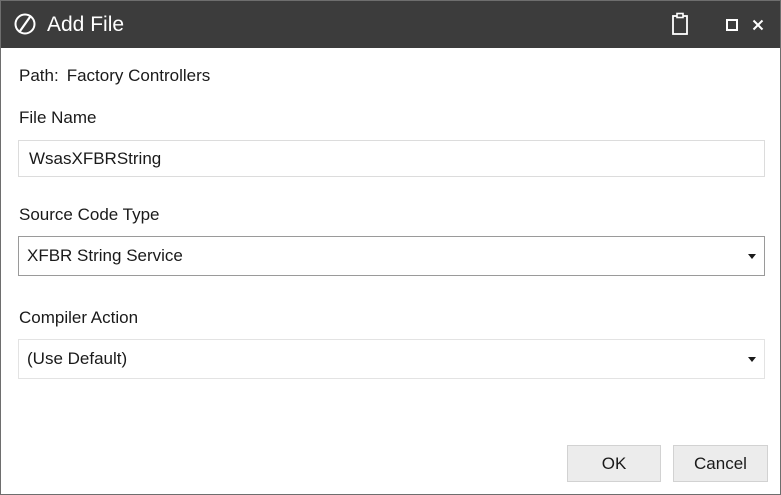 This screenshot has height=495, width=781. Describe the element at coordinates (89, 214) in the screenshot. I see `source-code-type-label: Source Code Type` at that location.